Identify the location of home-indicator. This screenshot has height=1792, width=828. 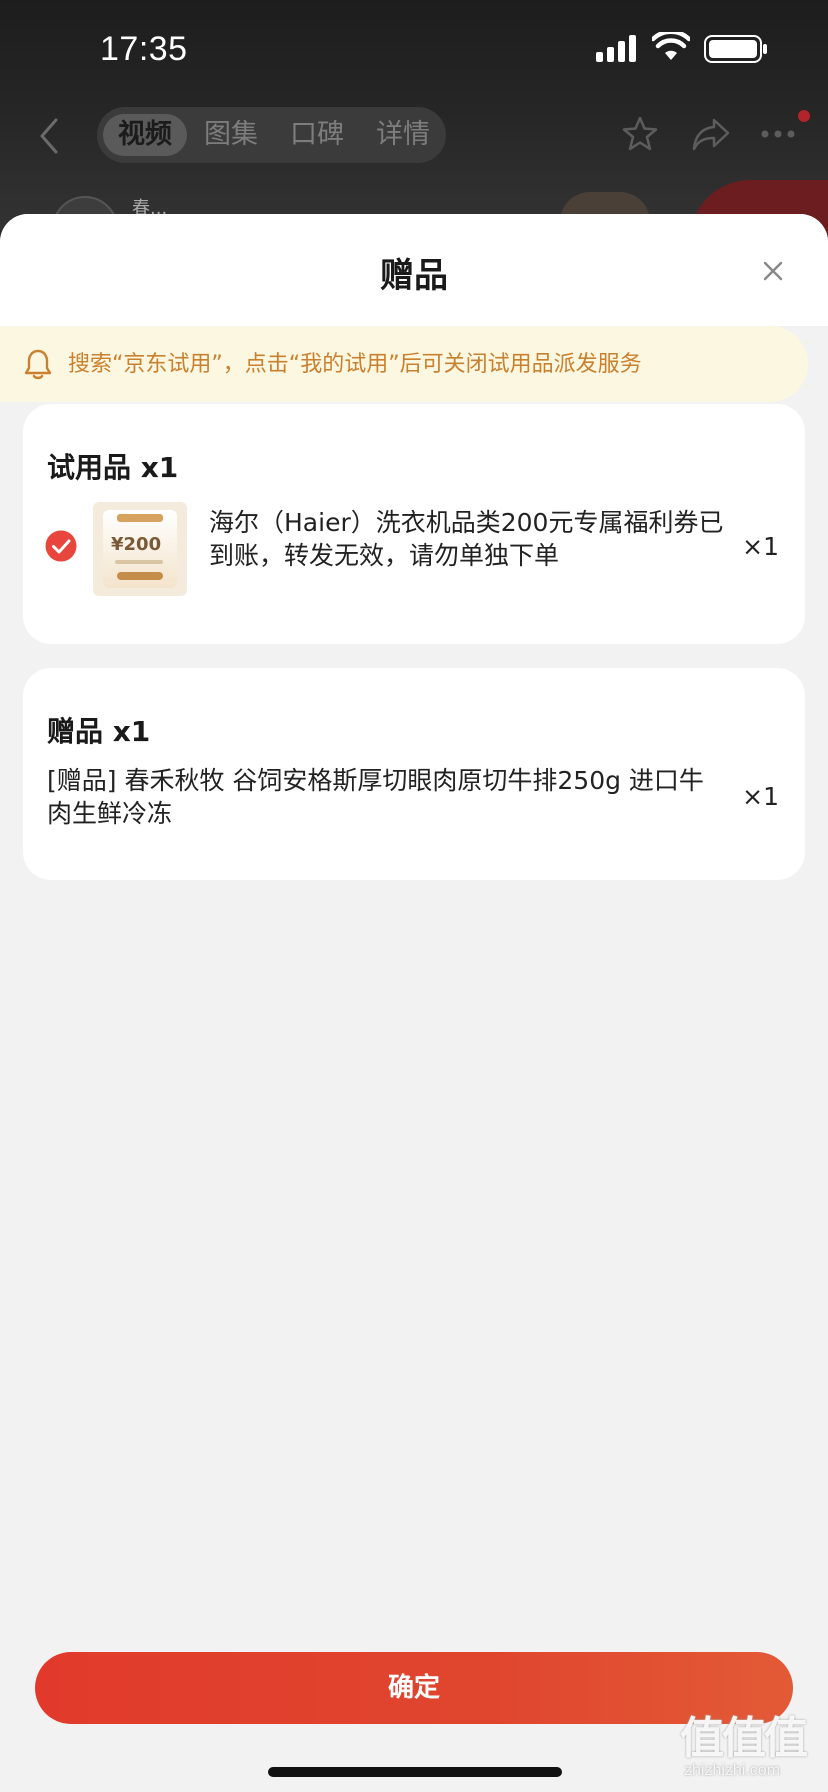
(415, 1772).